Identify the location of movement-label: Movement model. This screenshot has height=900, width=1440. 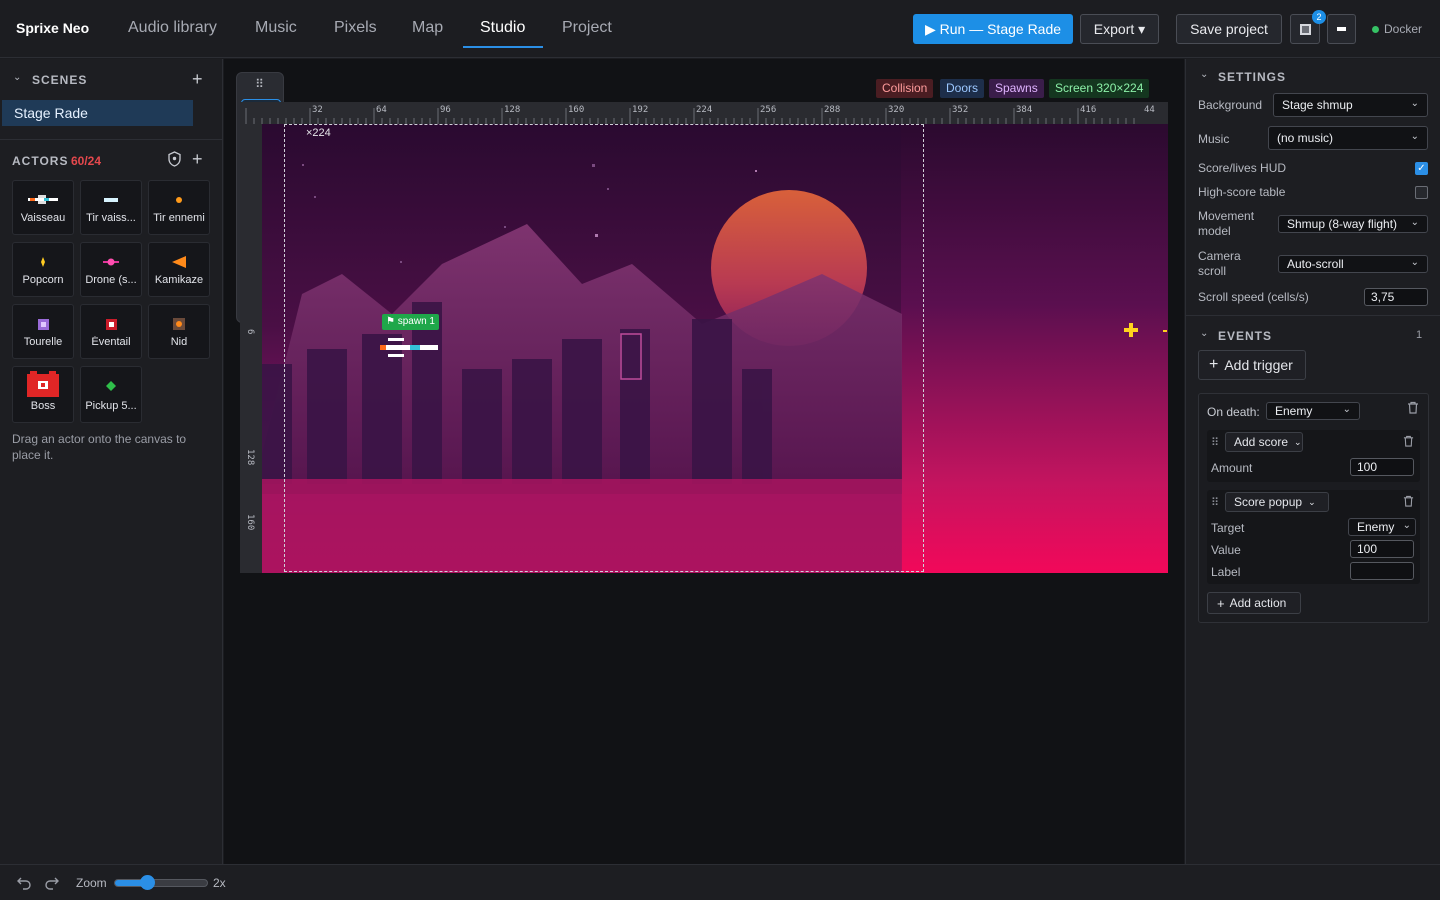
(1226, 223).